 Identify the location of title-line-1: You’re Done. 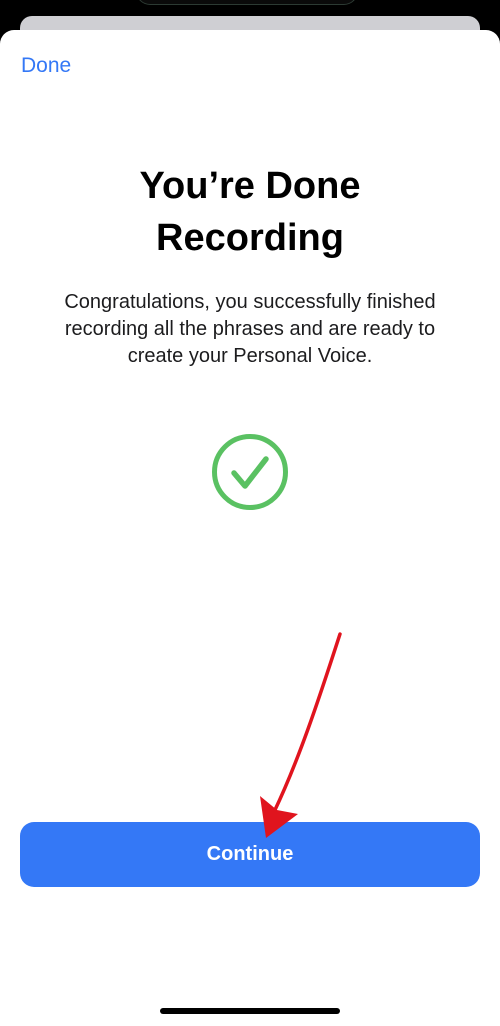
(250, 186).